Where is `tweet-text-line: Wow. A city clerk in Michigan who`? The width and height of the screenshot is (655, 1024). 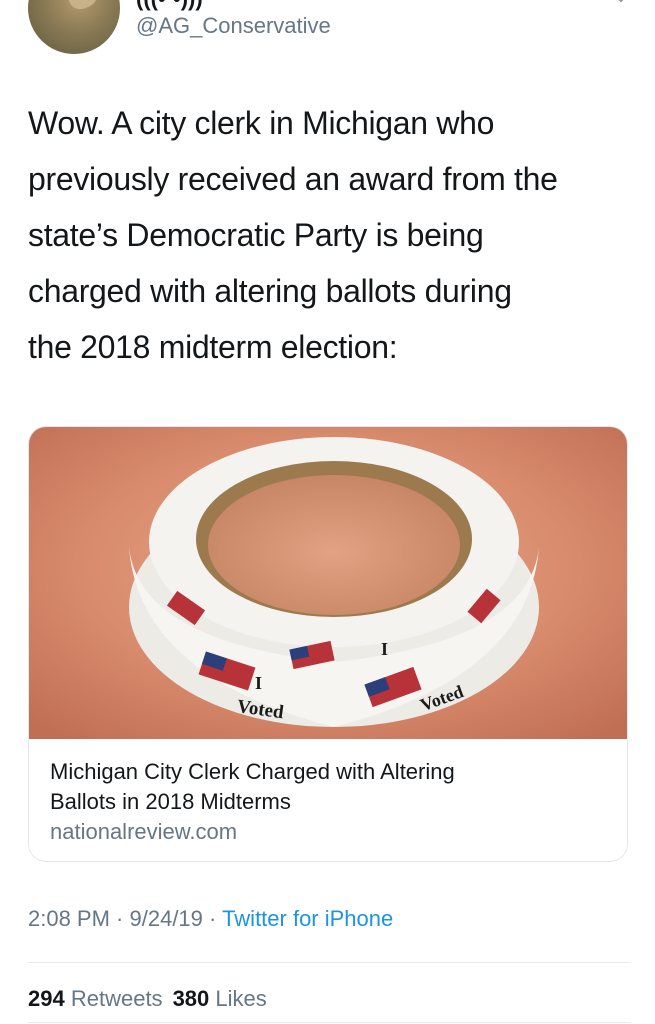
tweet-text-line: Wow. A city clerk in Michigan who is located at coordinates (261, 123).